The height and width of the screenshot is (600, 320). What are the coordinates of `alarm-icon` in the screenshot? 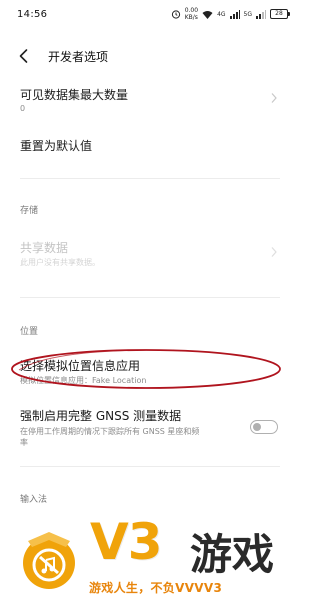 It's located at (175, 14).